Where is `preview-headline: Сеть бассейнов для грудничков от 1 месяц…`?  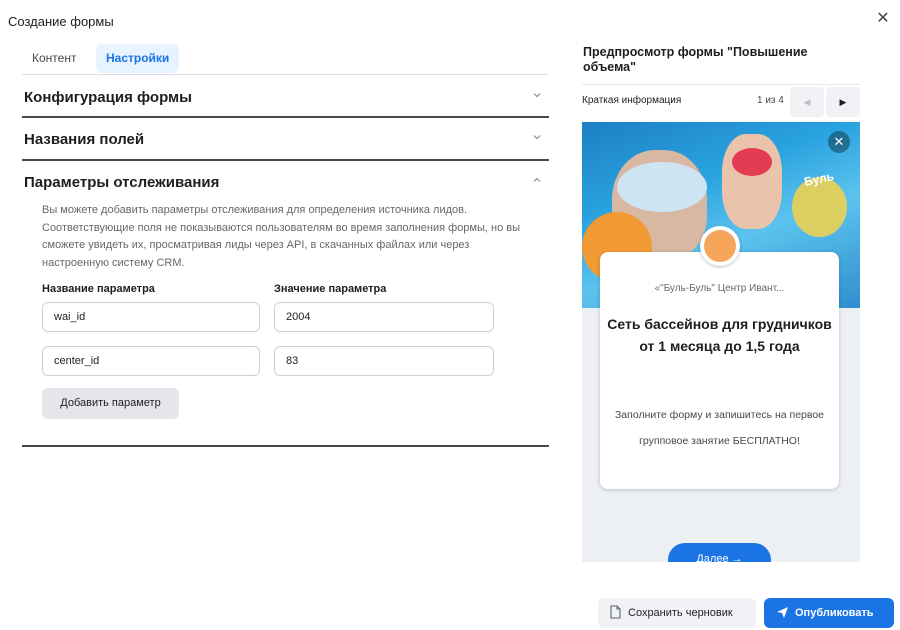 preview-headline: Сеть бассейнов для грудничков от 1 месяц… is located at coordinates (719, 335).